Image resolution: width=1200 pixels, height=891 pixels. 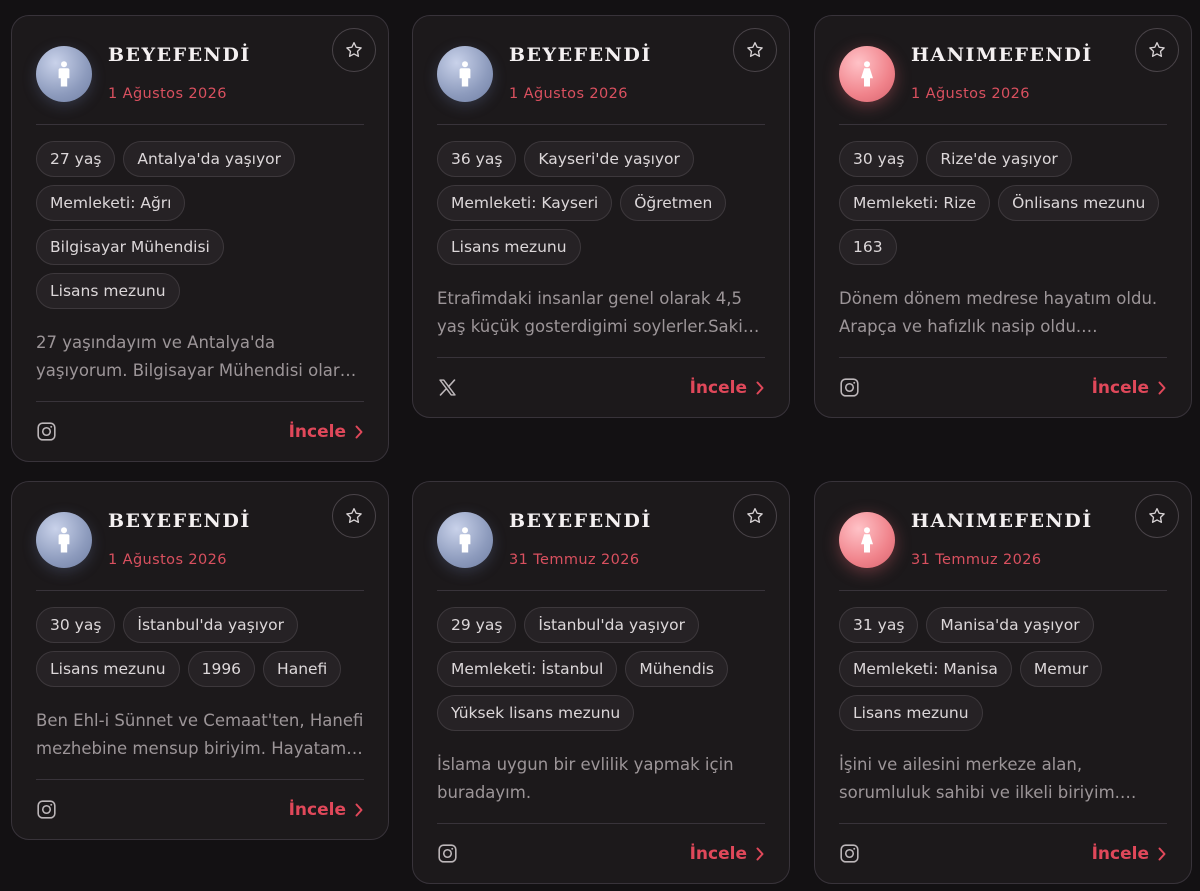 I want to click on tag: Memleketi: Kayseri, so click(x=525, y=203).